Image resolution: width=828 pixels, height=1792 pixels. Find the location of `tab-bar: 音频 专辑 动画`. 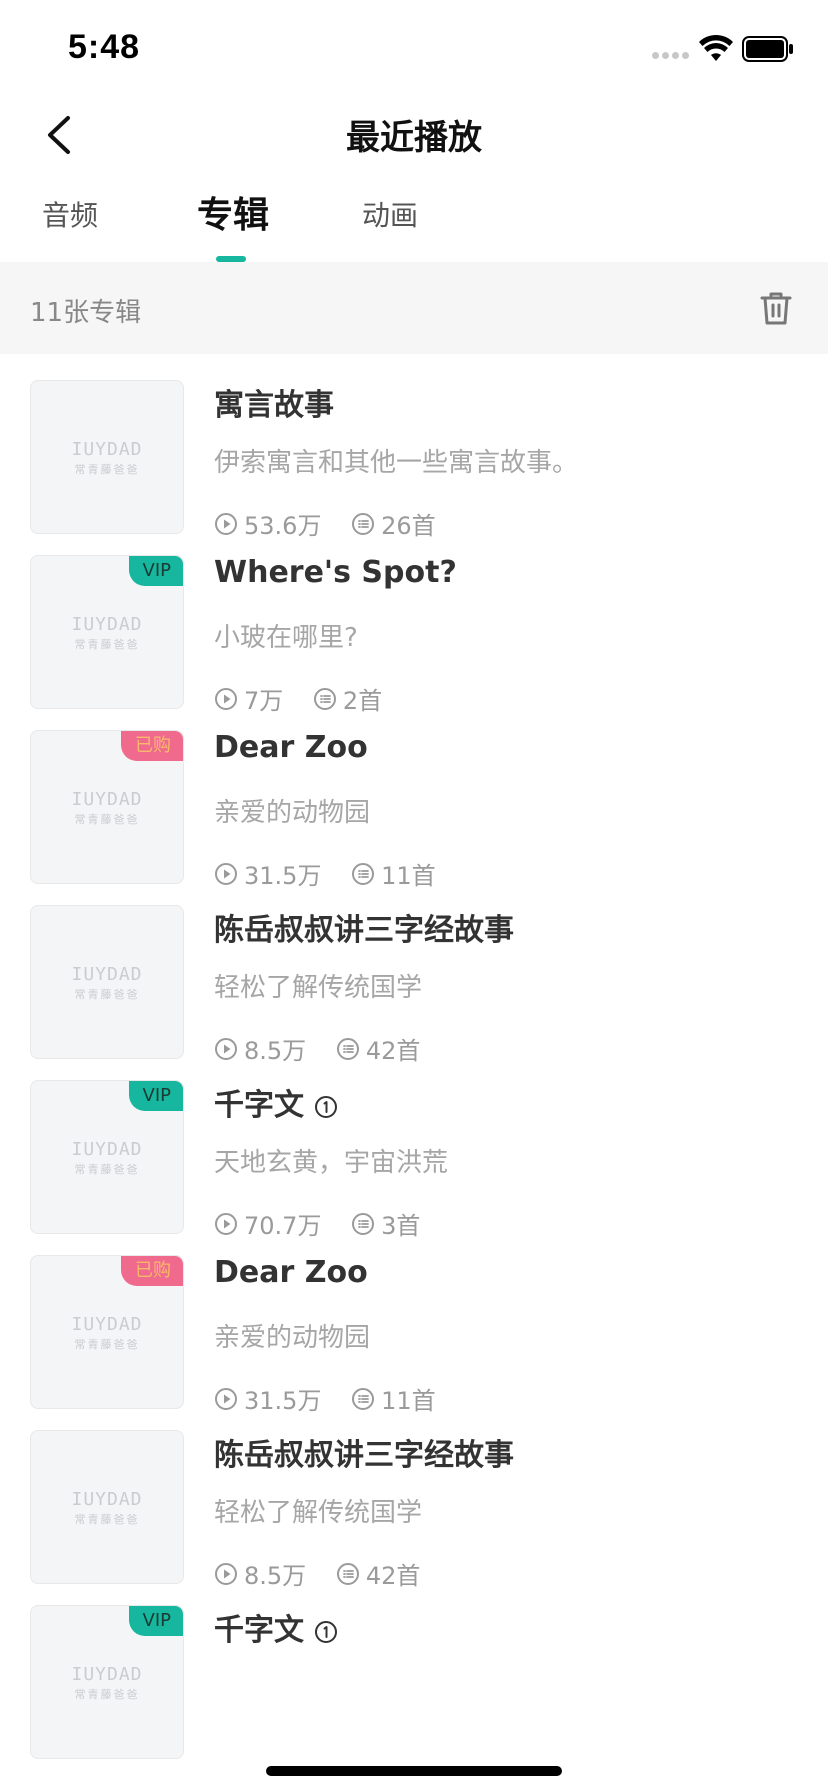

tab-bar: 音频 专辑 动画 is located at coordinates (414, 224).